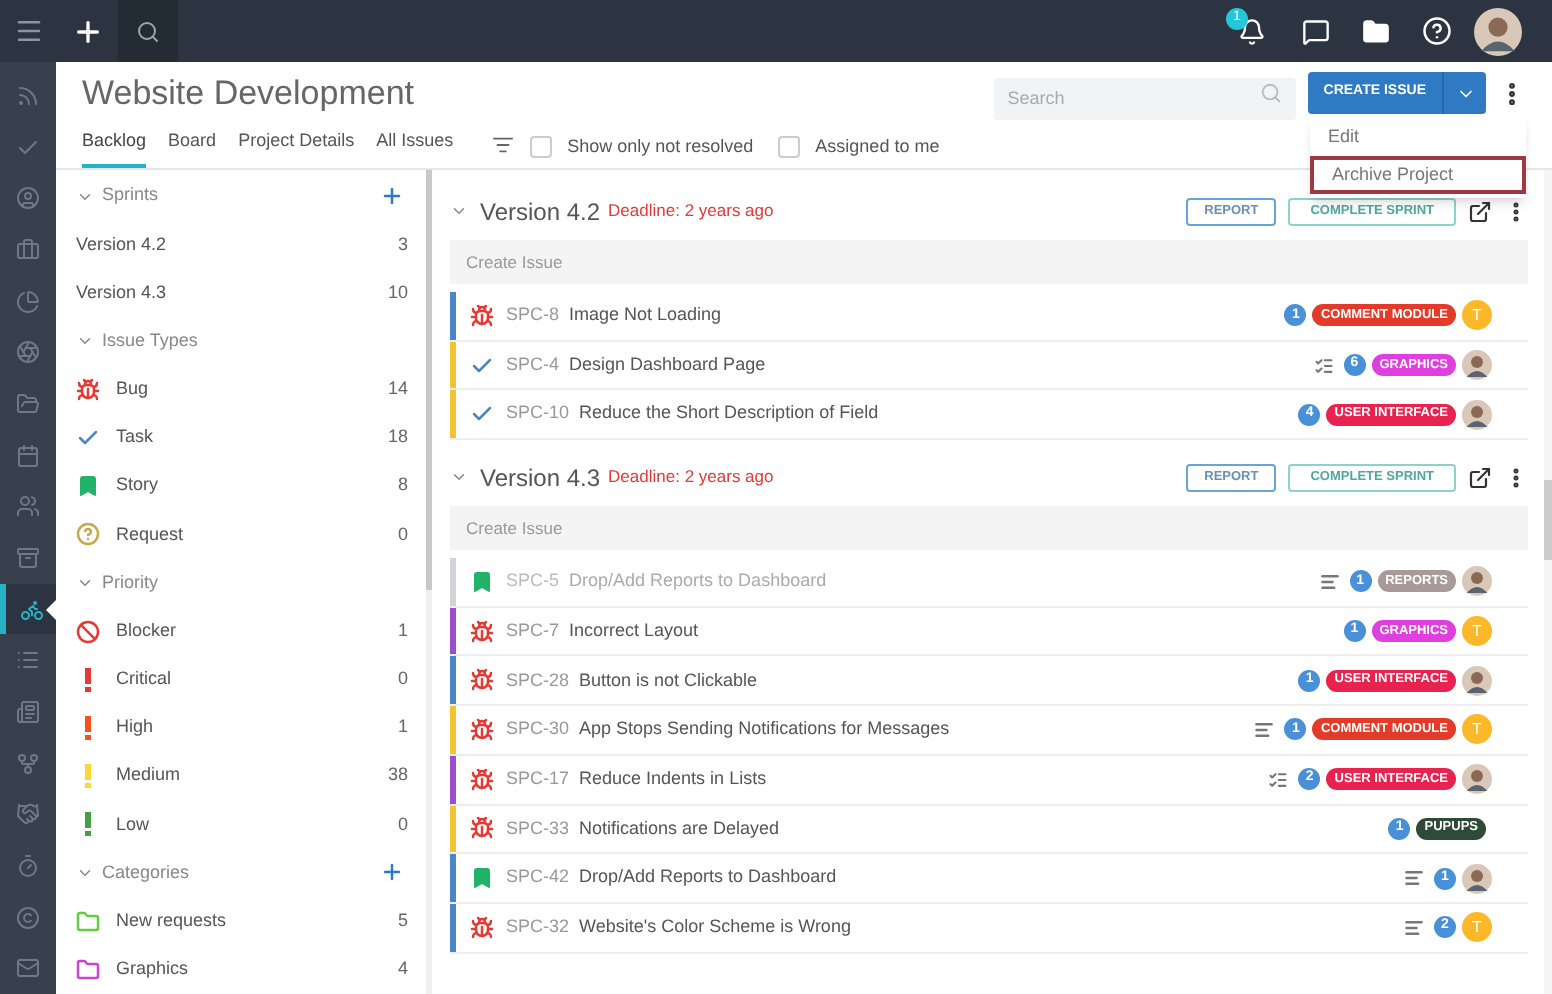 This screenshot has height=994, width=1552. What do you see at coordinates (28, 763) in the screenshot?
I see `fork-icon` at bounding box center [28, 763].